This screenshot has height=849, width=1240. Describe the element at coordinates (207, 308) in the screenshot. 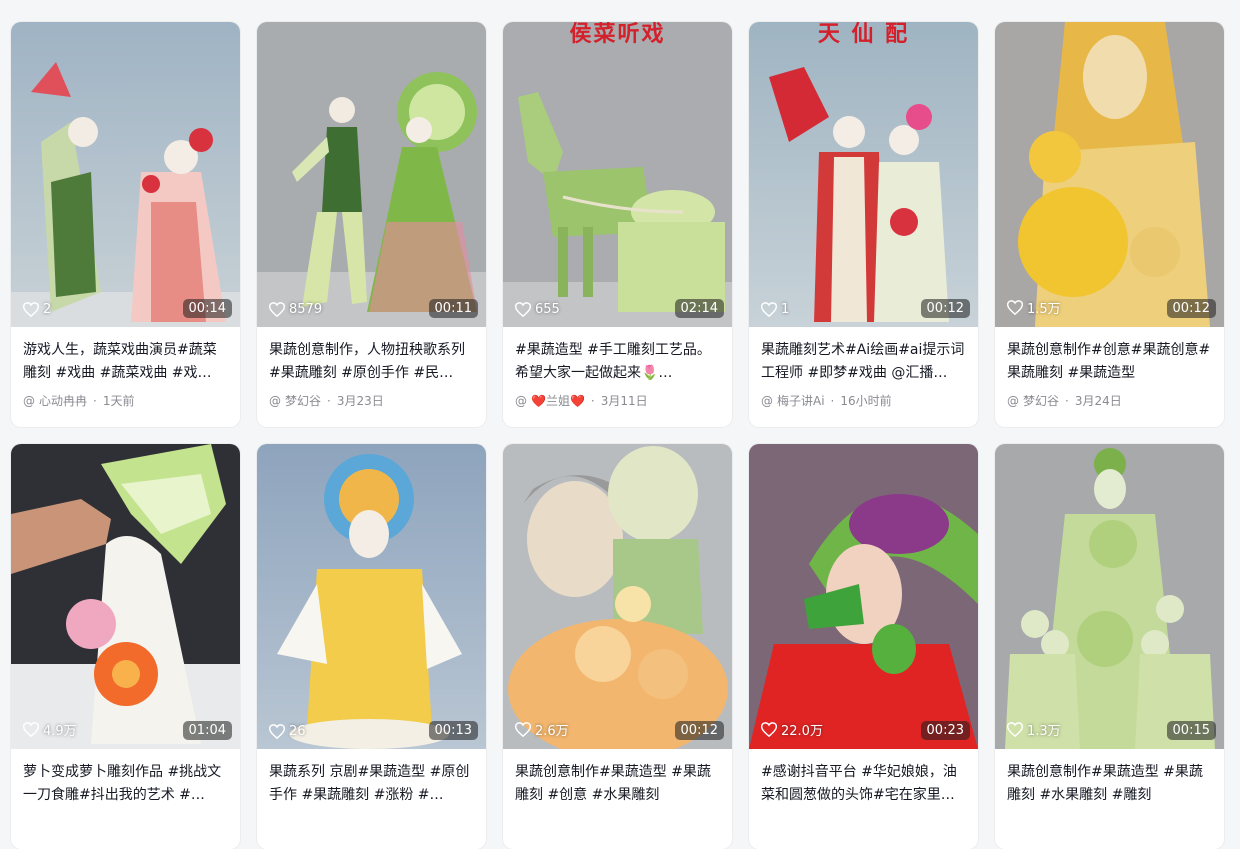

I see `video-duration: 00:14` at that location.